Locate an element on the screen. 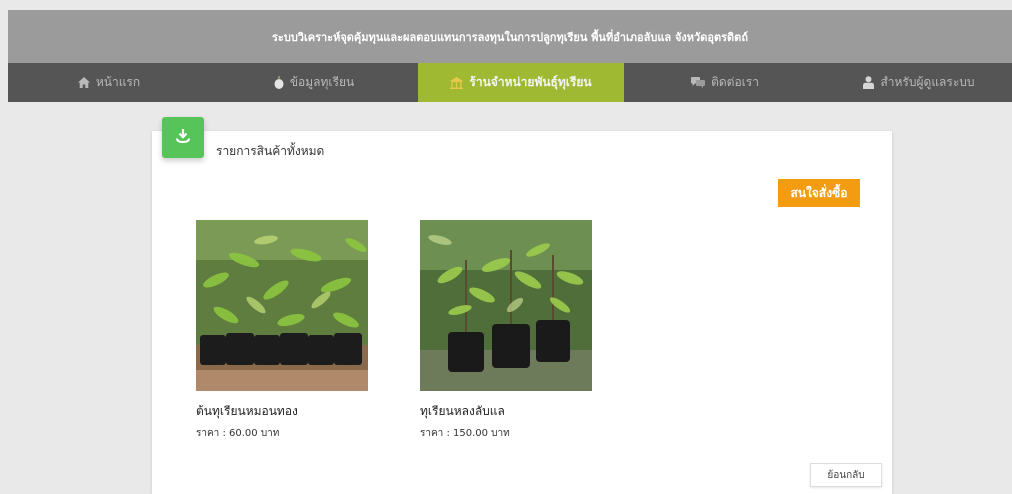 This screenshot has height=494, width=1012. product-card: ทุเรียนหลงลับแล ราคา : 150.00 บาท is located at coordinates (506, 329).